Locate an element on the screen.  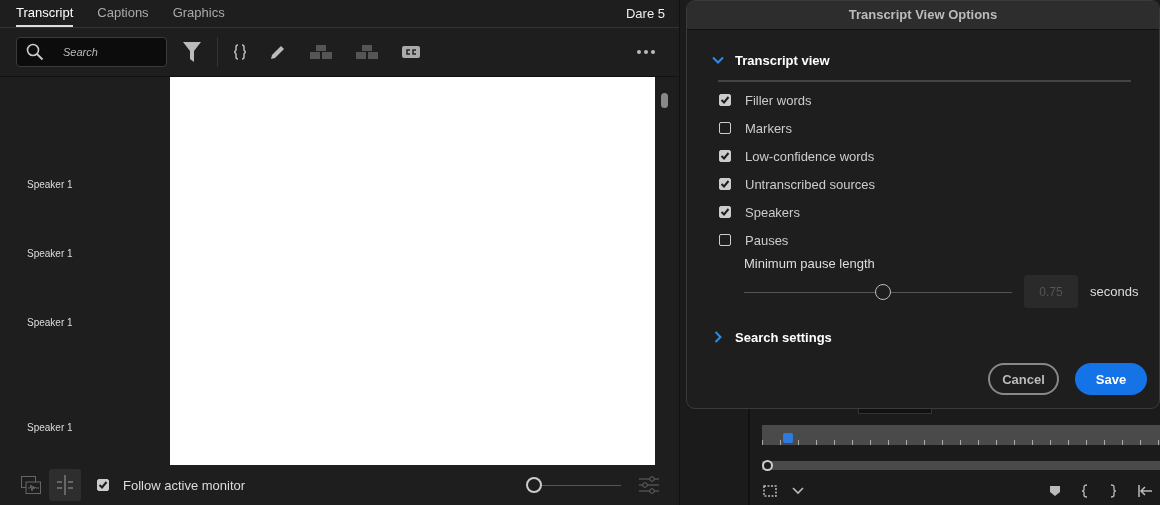
cancel-button: Cancel is located at coordinates (1023, 379).